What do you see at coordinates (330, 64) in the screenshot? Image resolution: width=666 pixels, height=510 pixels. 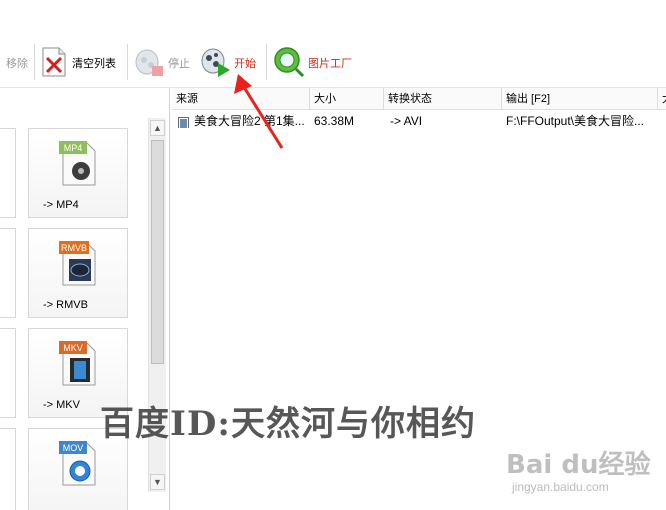 I see `picture-factory-label: 图片工厂` at bounding box center [330, 64].